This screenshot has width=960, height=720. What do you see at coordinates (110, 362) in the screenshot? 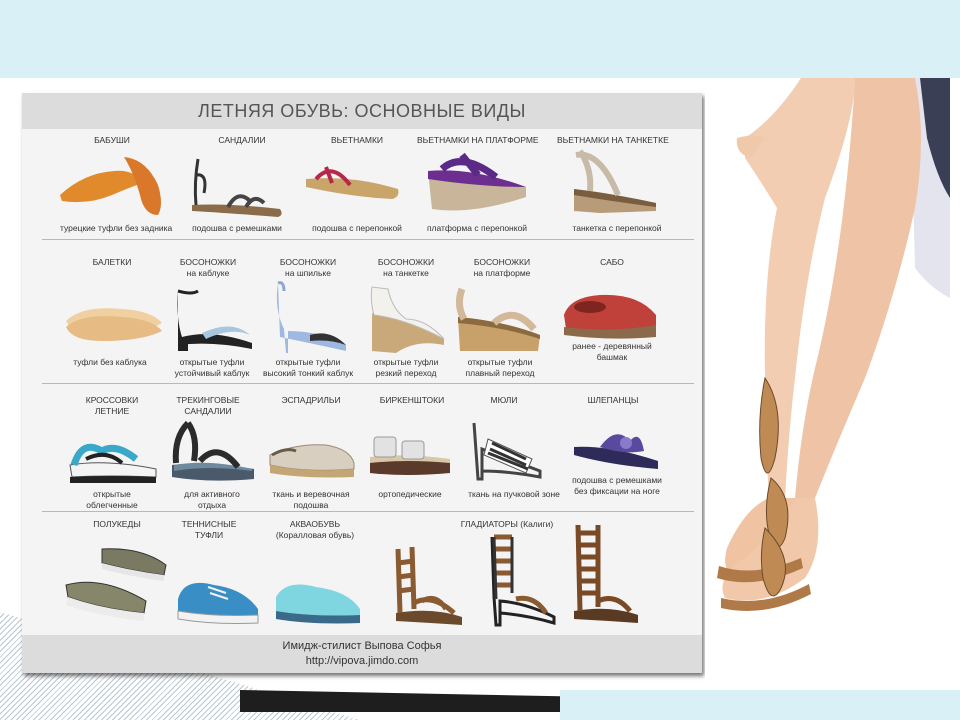
I see `item-caption: туфли без каблука` at bounding box center [110, 362].